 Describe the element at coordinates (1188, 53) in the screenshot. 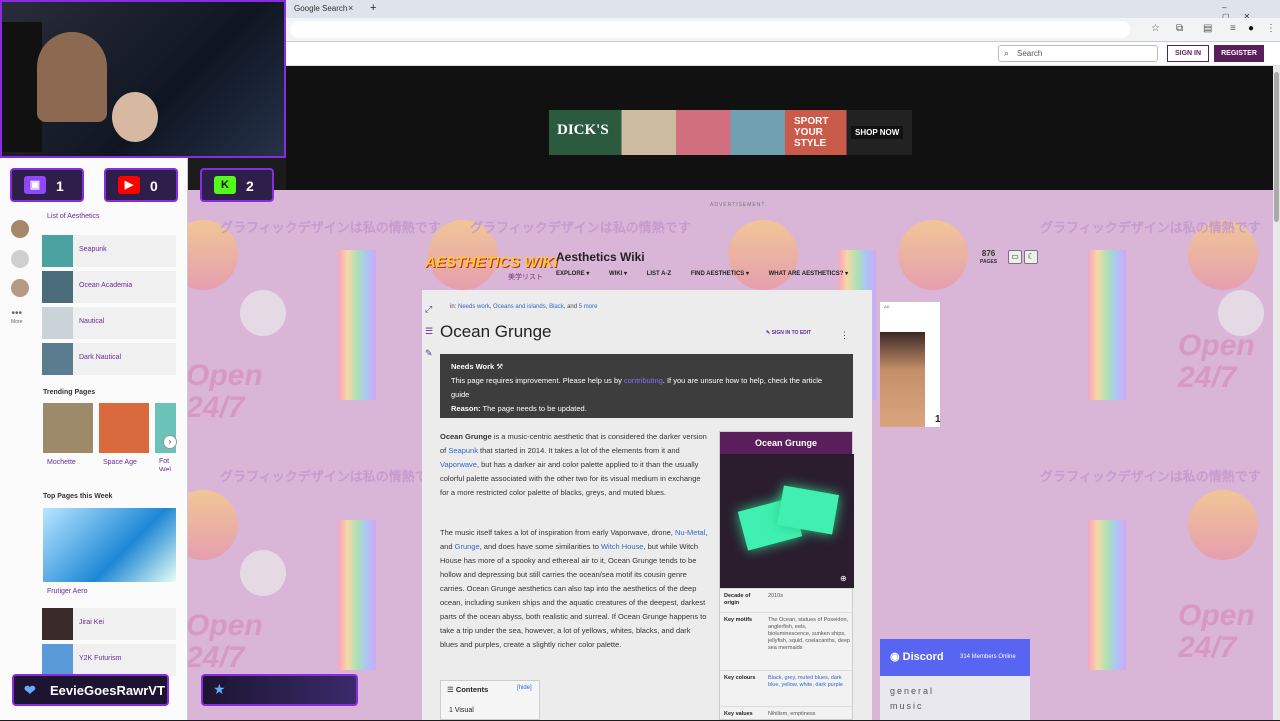

I see `sign-in-button: SIGN IN` at that location.